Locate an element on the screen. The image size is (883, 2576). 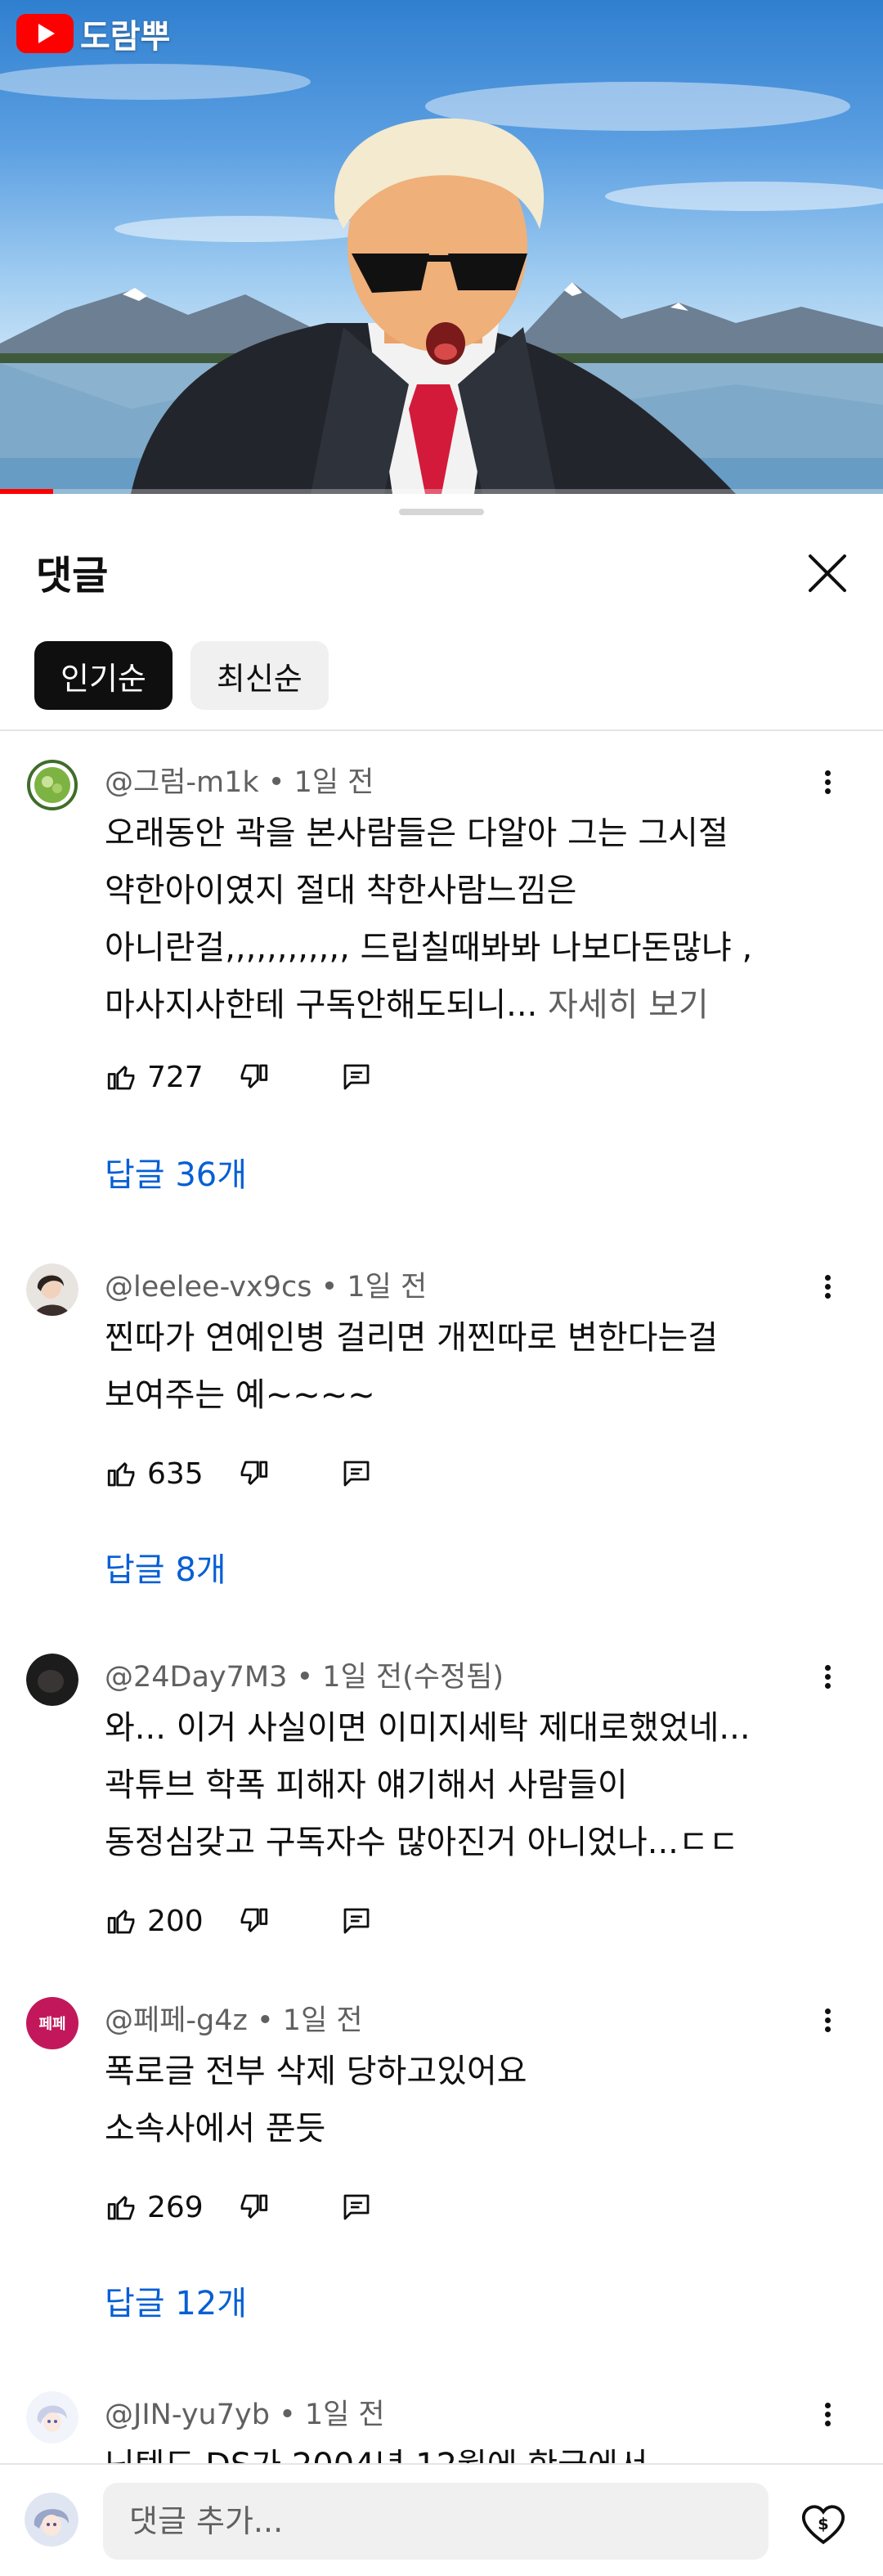
comment-text: 닌텐도 DS가 2004년 12월에 한국에서 is located at coordinates (472, 2450).